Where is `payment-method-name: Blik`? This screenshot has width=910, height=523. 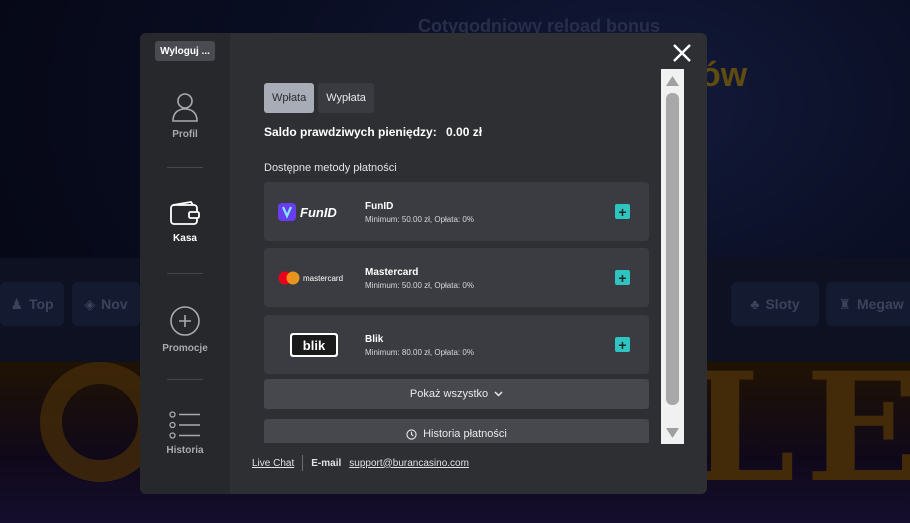
payment-method-name: Blik is located at coordinates (374, 339).